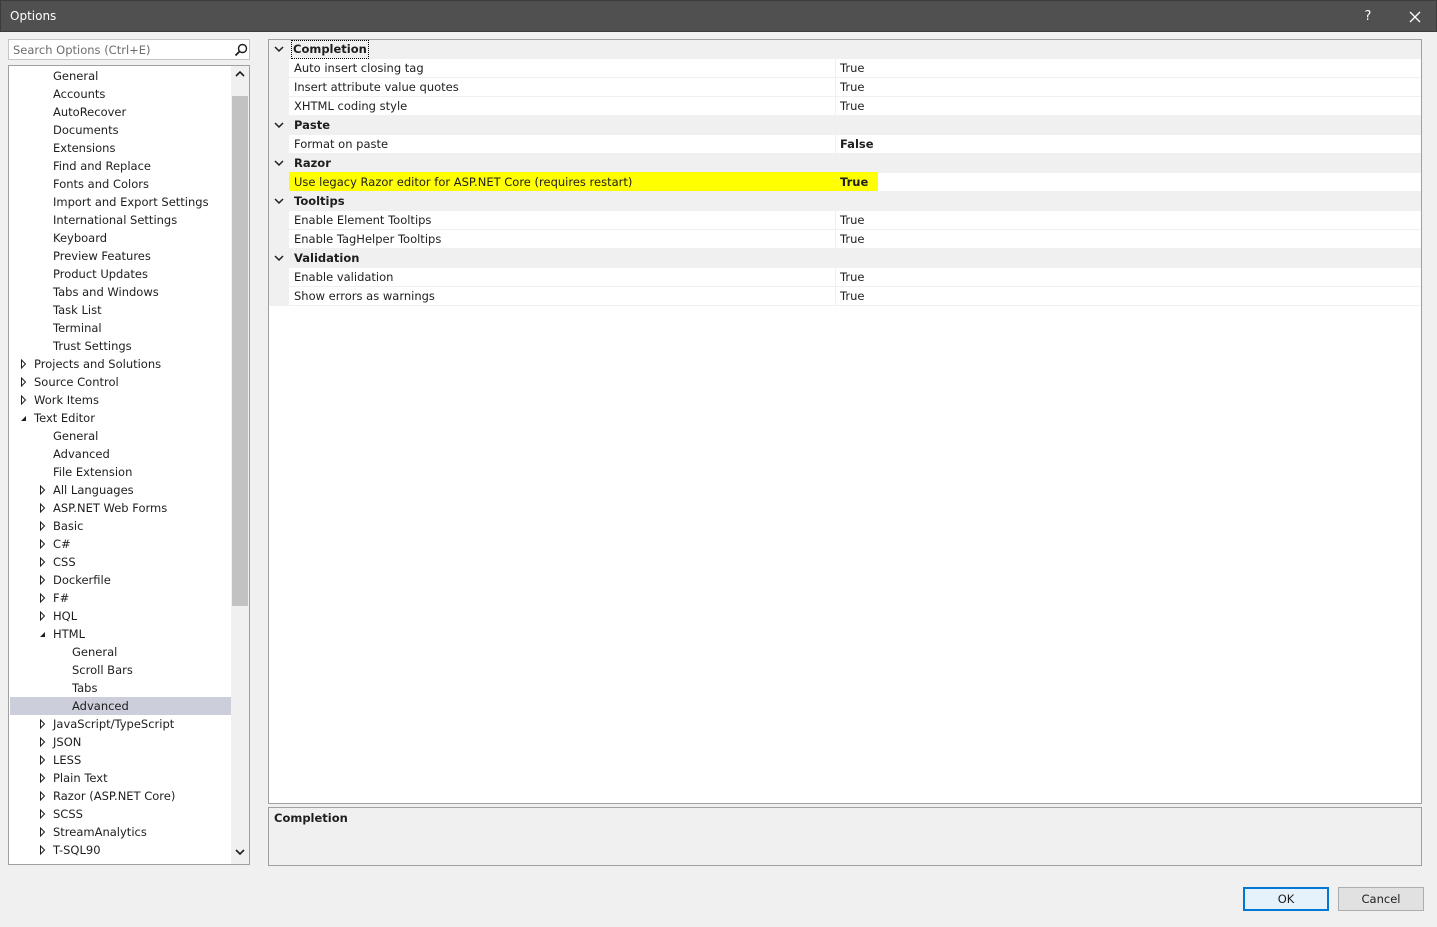 This screenshot has width=1437, height=927. I want to click on ok-button: OK, so click(1286, 899).